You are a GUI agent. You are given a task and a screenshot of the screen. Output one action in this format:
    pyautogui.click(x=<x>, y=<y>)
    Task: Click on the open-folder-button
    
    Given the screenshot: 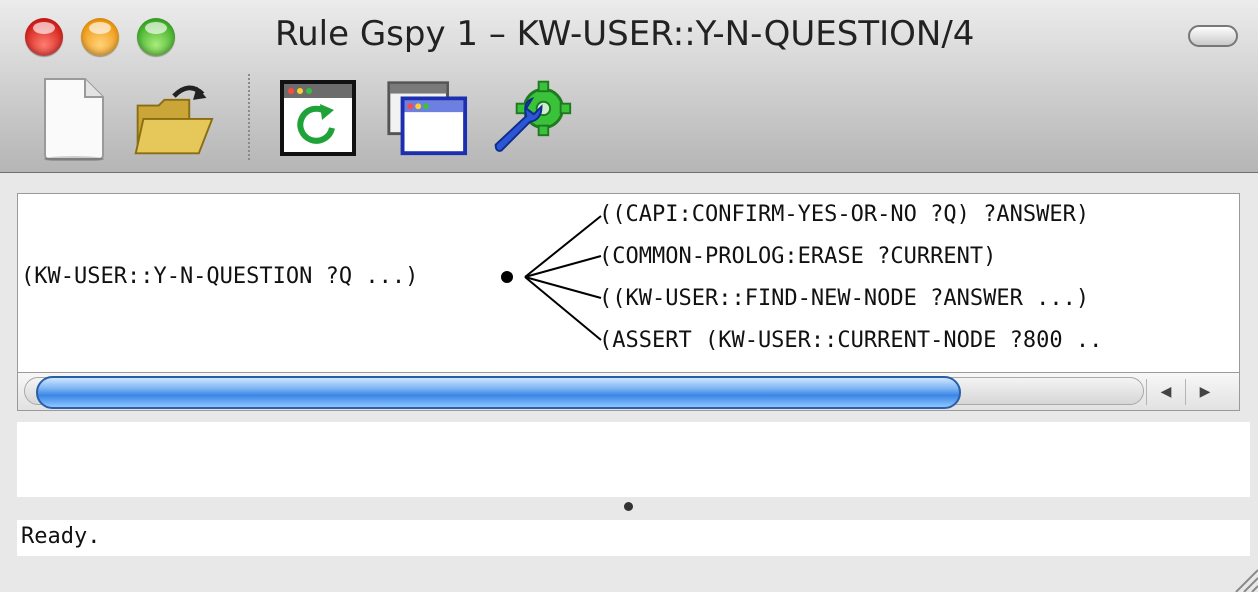 What is the action you would take?
    pyautogui.click(x=173, y=118)
    